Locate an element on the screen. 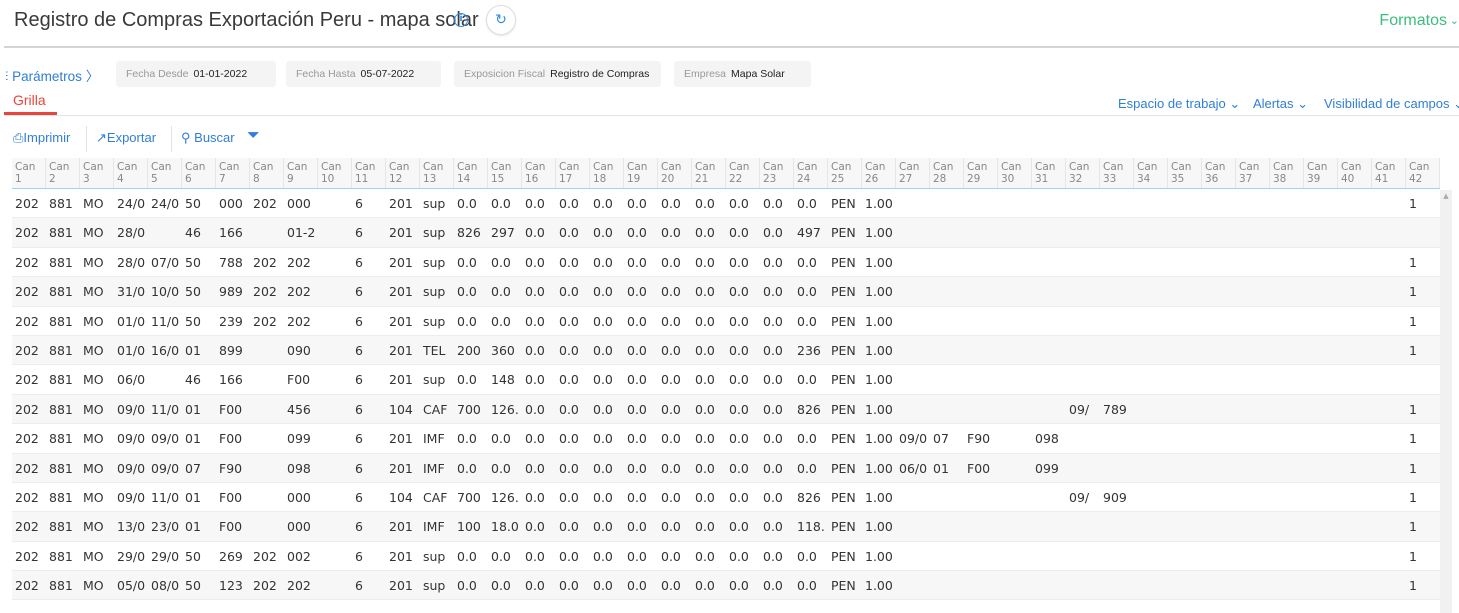 This screenshot has width=1459, height=613. table-cell: 01 is located at coordinates (199, 526).